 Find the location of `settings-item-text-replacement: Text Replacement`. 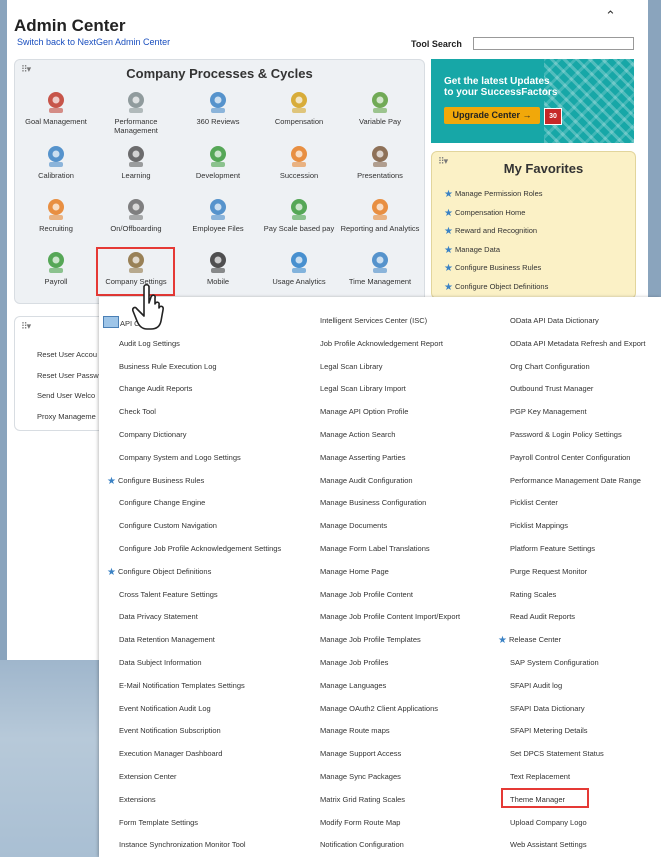

settings-item-text-replacement: Text Replacement is located at coordinates (540, 776).